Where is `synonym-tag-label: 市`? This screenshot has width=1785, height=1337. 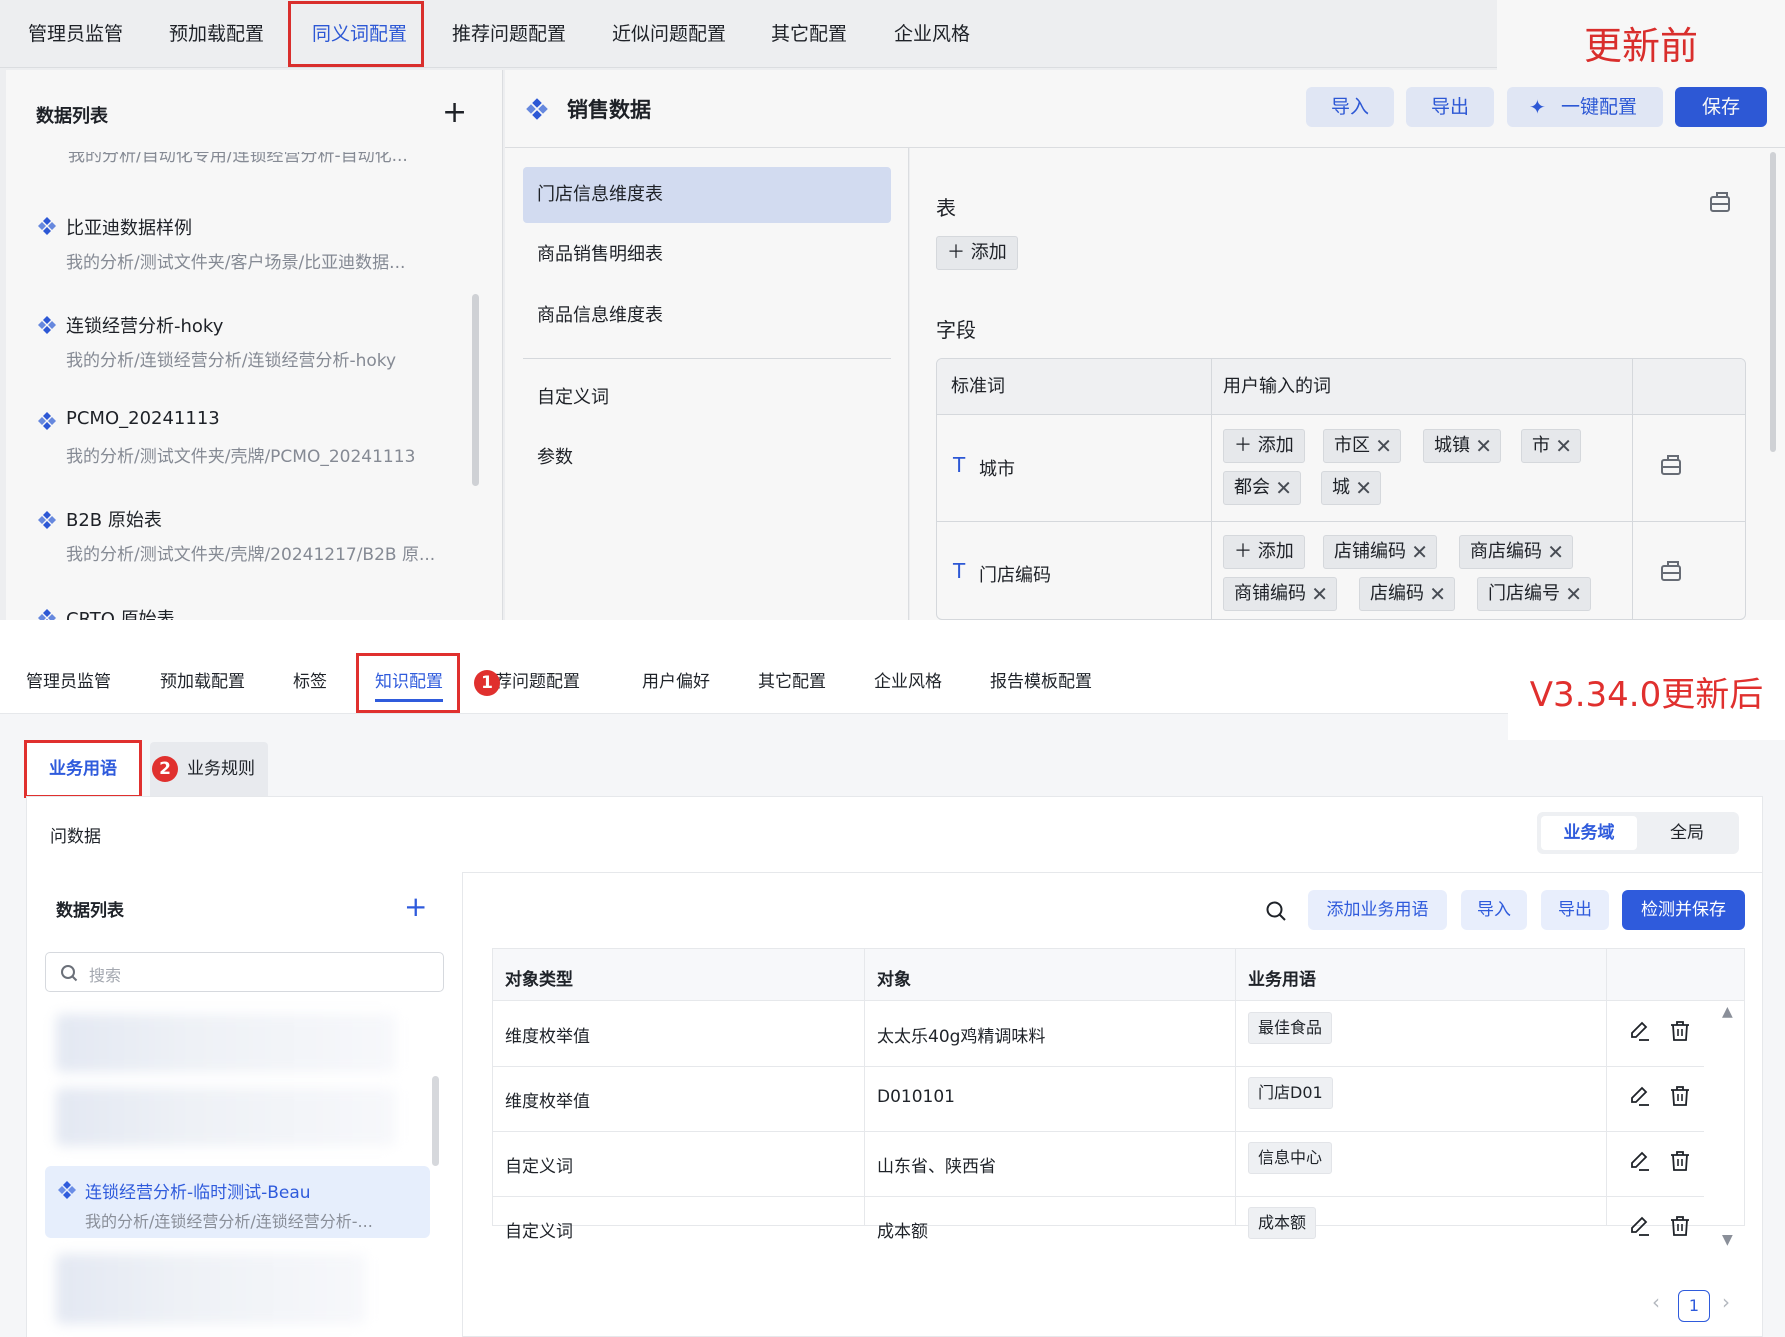 synonym-tag-label: 市 is located at coordinates (1541, 445).